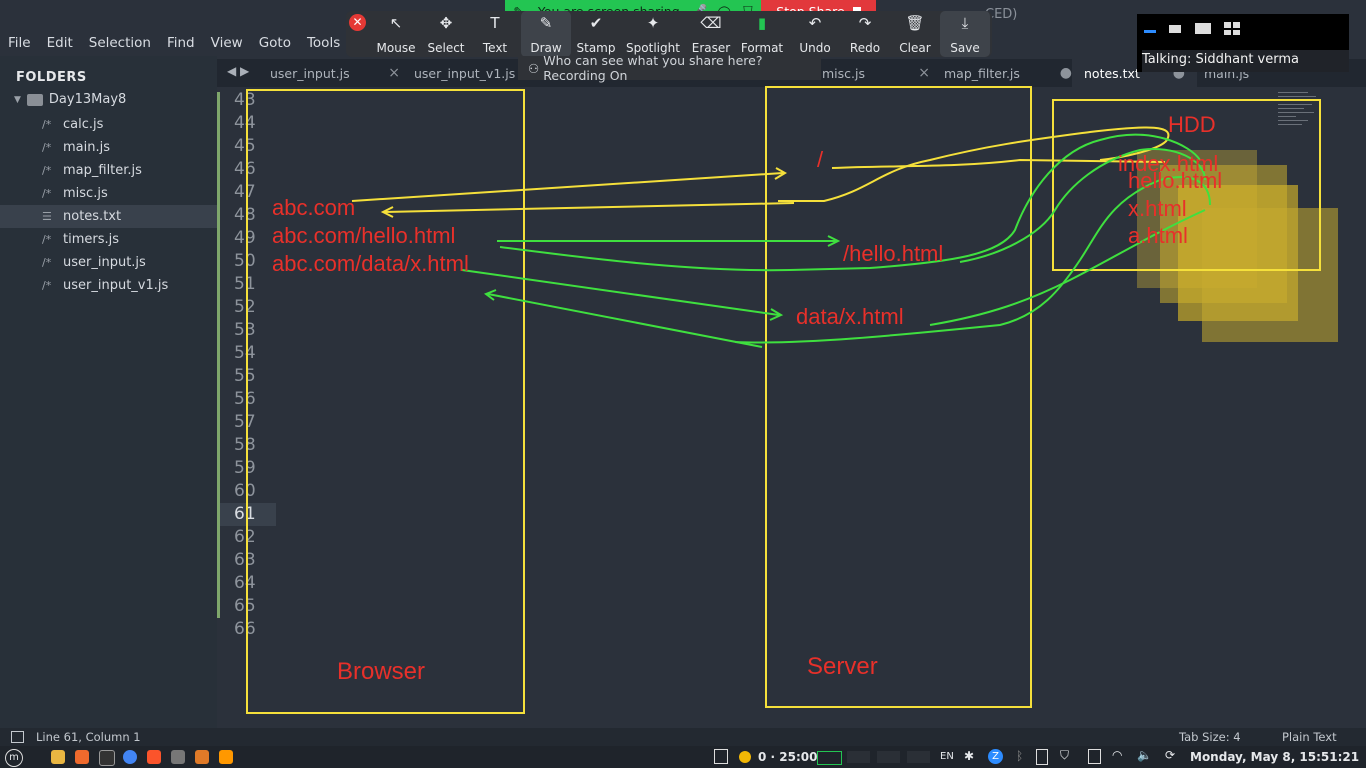  What do you see at coordinates (108, 193) in the screenshot?
I see `sidebar-file-misc: /* misc.js` at bounding box center [108, 193].